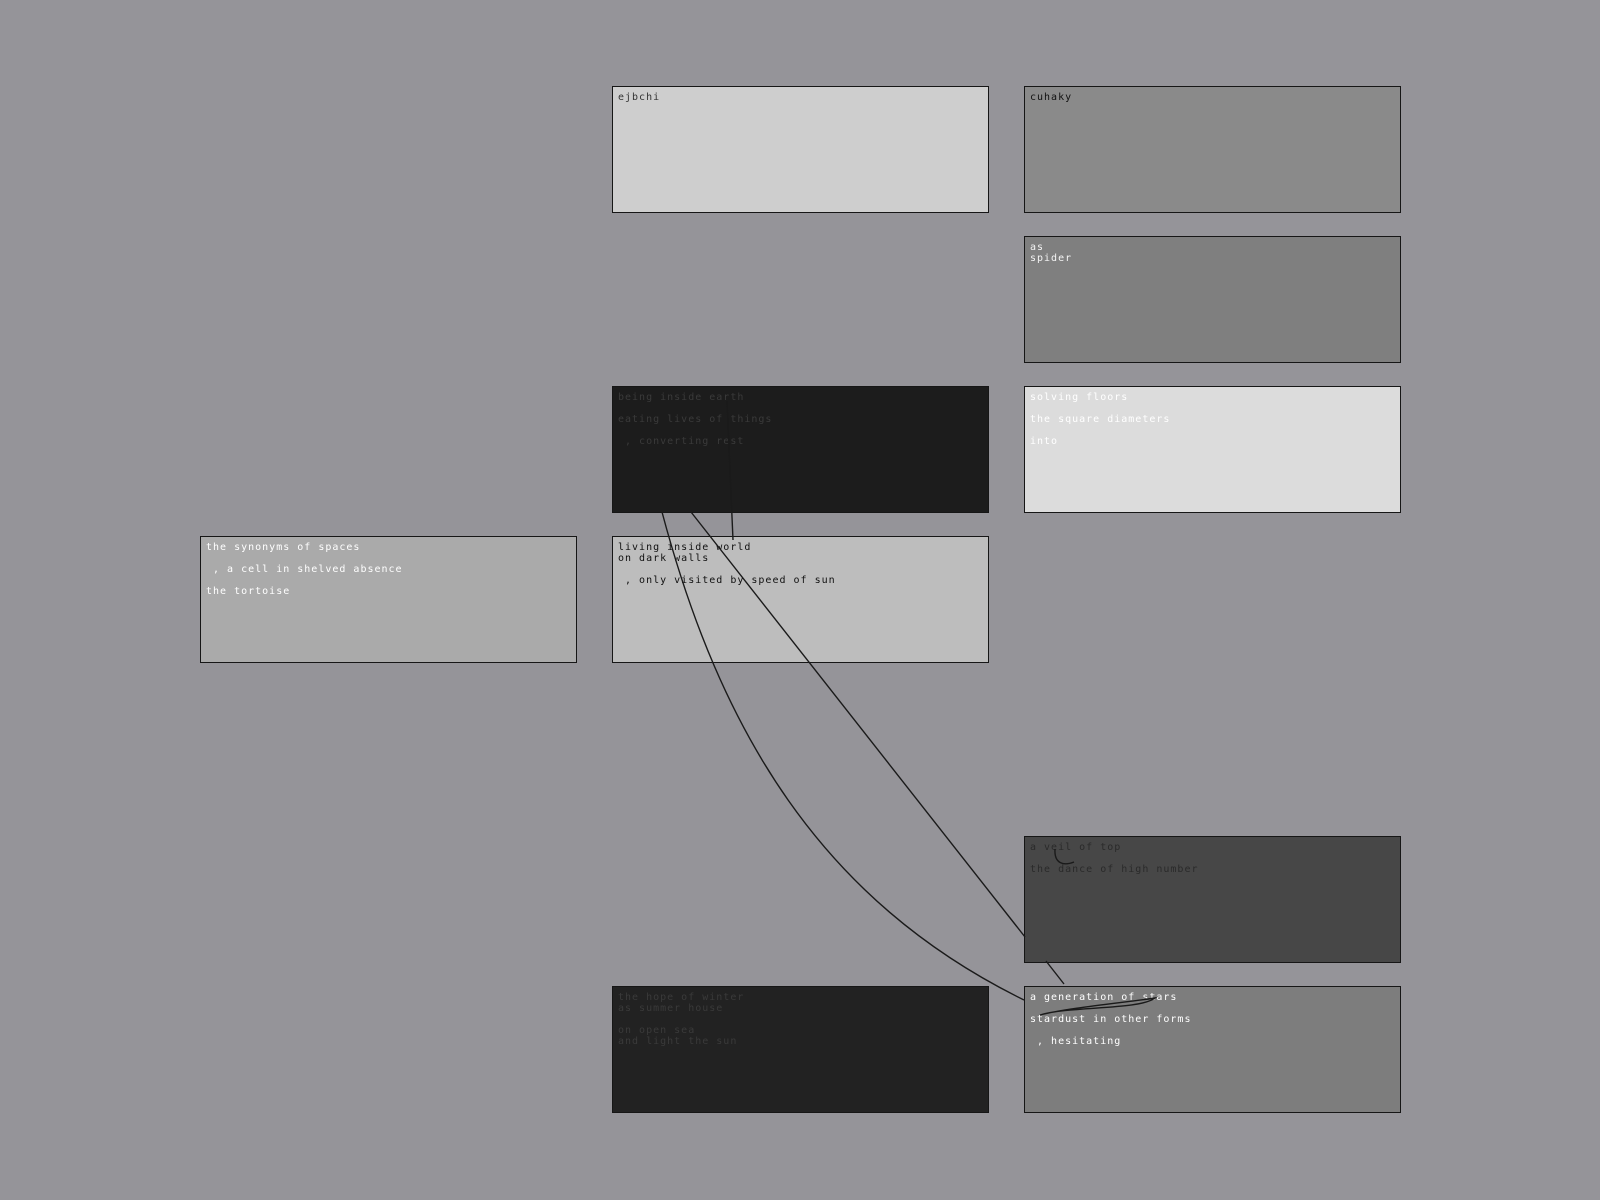 This screenshot has width=1600, height=1200. What do you see at coordinates (283, 547) in the screenshot?
I see `card-text-line: the synonyms of spaces` at bounding box center [283, 547].